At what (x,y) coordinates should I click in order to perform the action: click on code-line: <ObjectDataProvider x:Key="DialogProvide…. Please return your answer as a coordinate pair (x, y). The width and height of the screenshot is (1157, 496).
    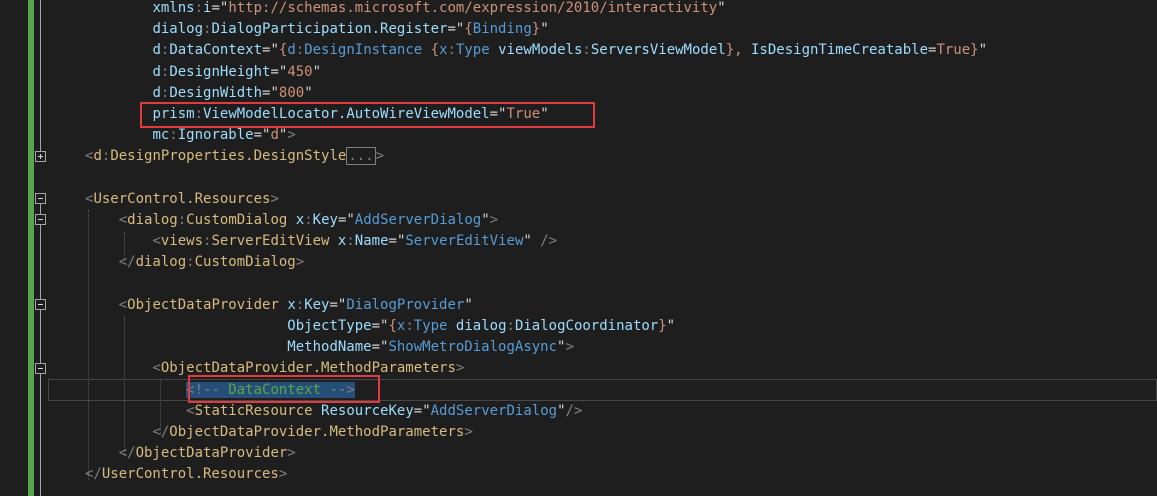
    Looking at the image, I should click on (621, 305).